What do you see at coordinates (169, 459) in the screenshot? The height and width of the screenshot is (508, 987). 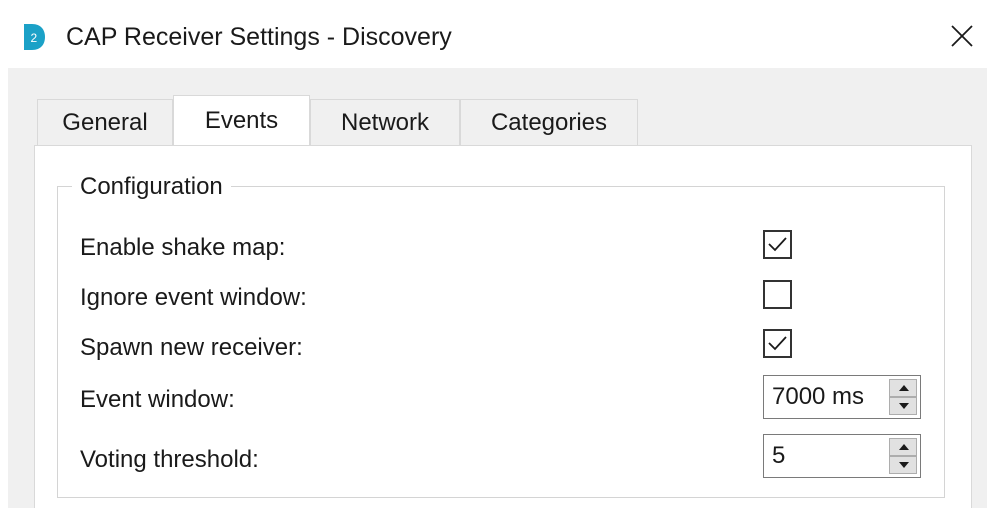 I see `voting-threshold-label: Voting threshold:` at bounding box center [169, 459].